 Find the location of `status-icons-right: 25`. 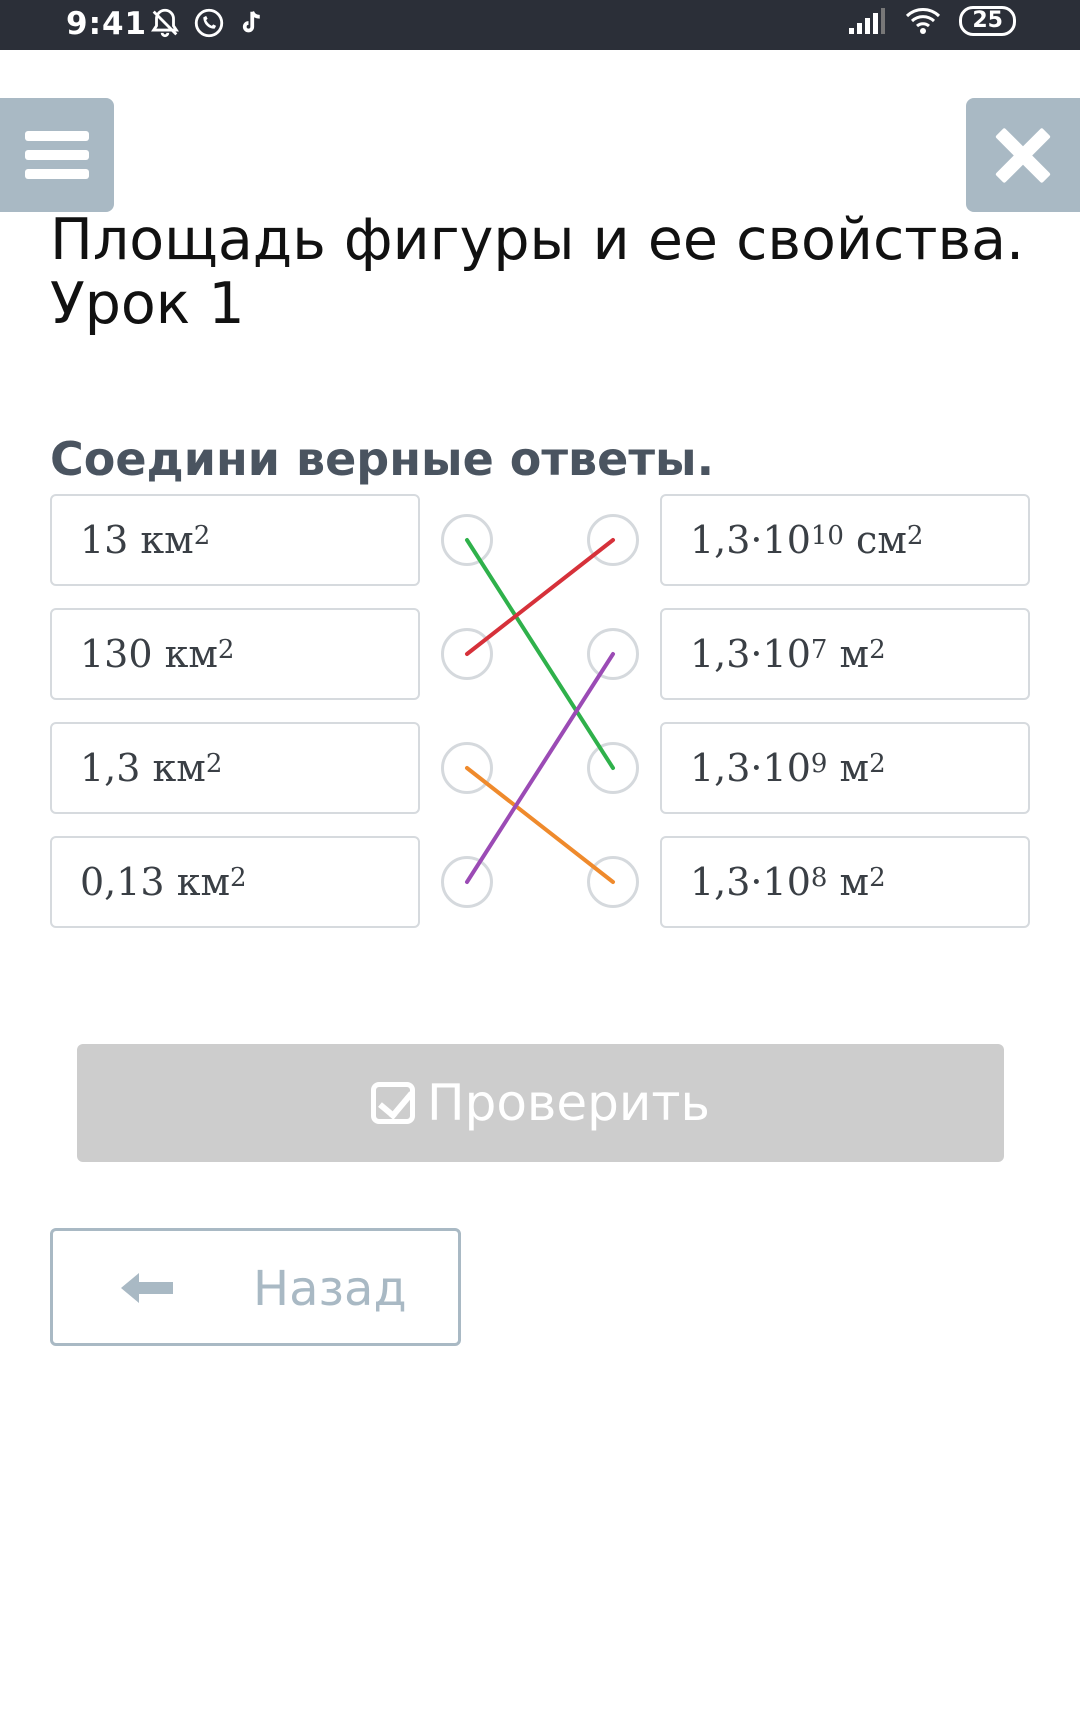

status-icons-right: 25 is located at coordinates (931, 21).